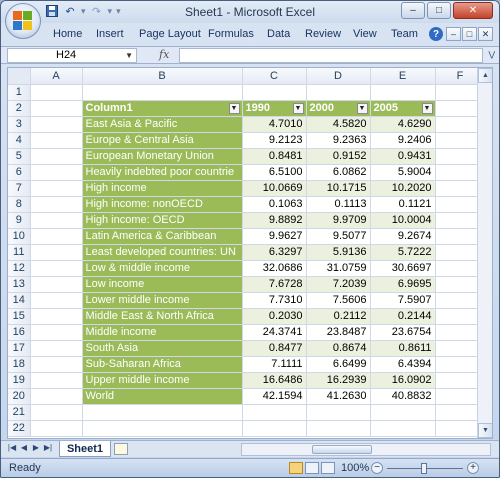 The width and height of the screenshot is (500, 478). Describe the element at coordinates (491, 54) in the screenshot. I see `expand-formula-bar-icon: ⋁` at that location.